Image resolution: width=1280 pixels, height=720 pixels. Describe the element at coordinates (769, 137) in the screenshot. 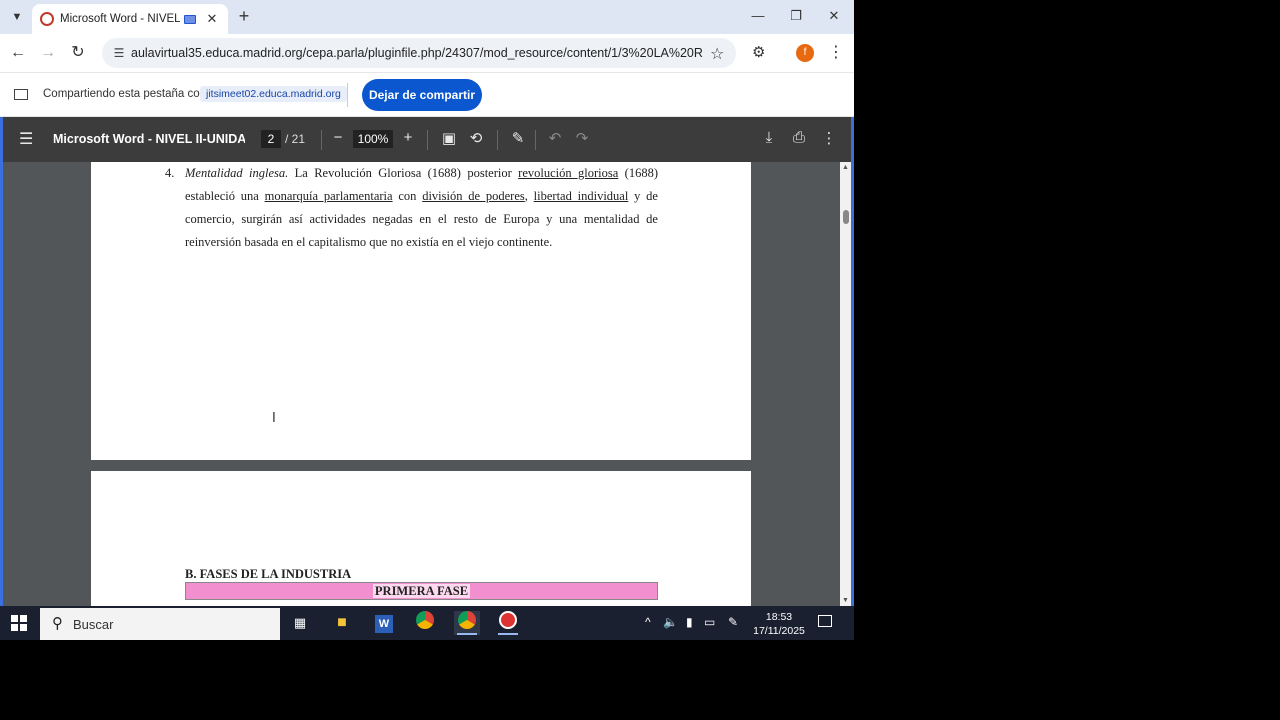

I see `download-icon: ⤓` at that location.